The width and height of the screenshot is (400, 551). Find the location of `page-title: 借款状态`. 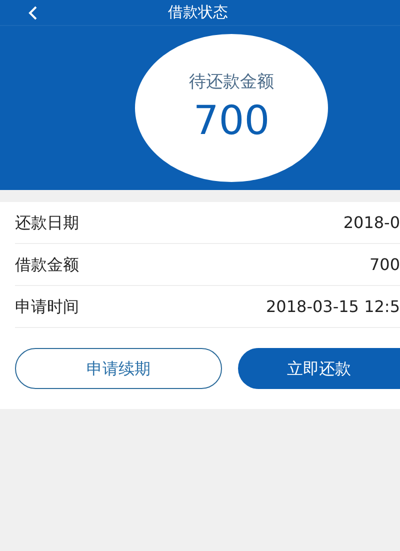

page-title: 借款状态 is located at coordinates (198, 12).